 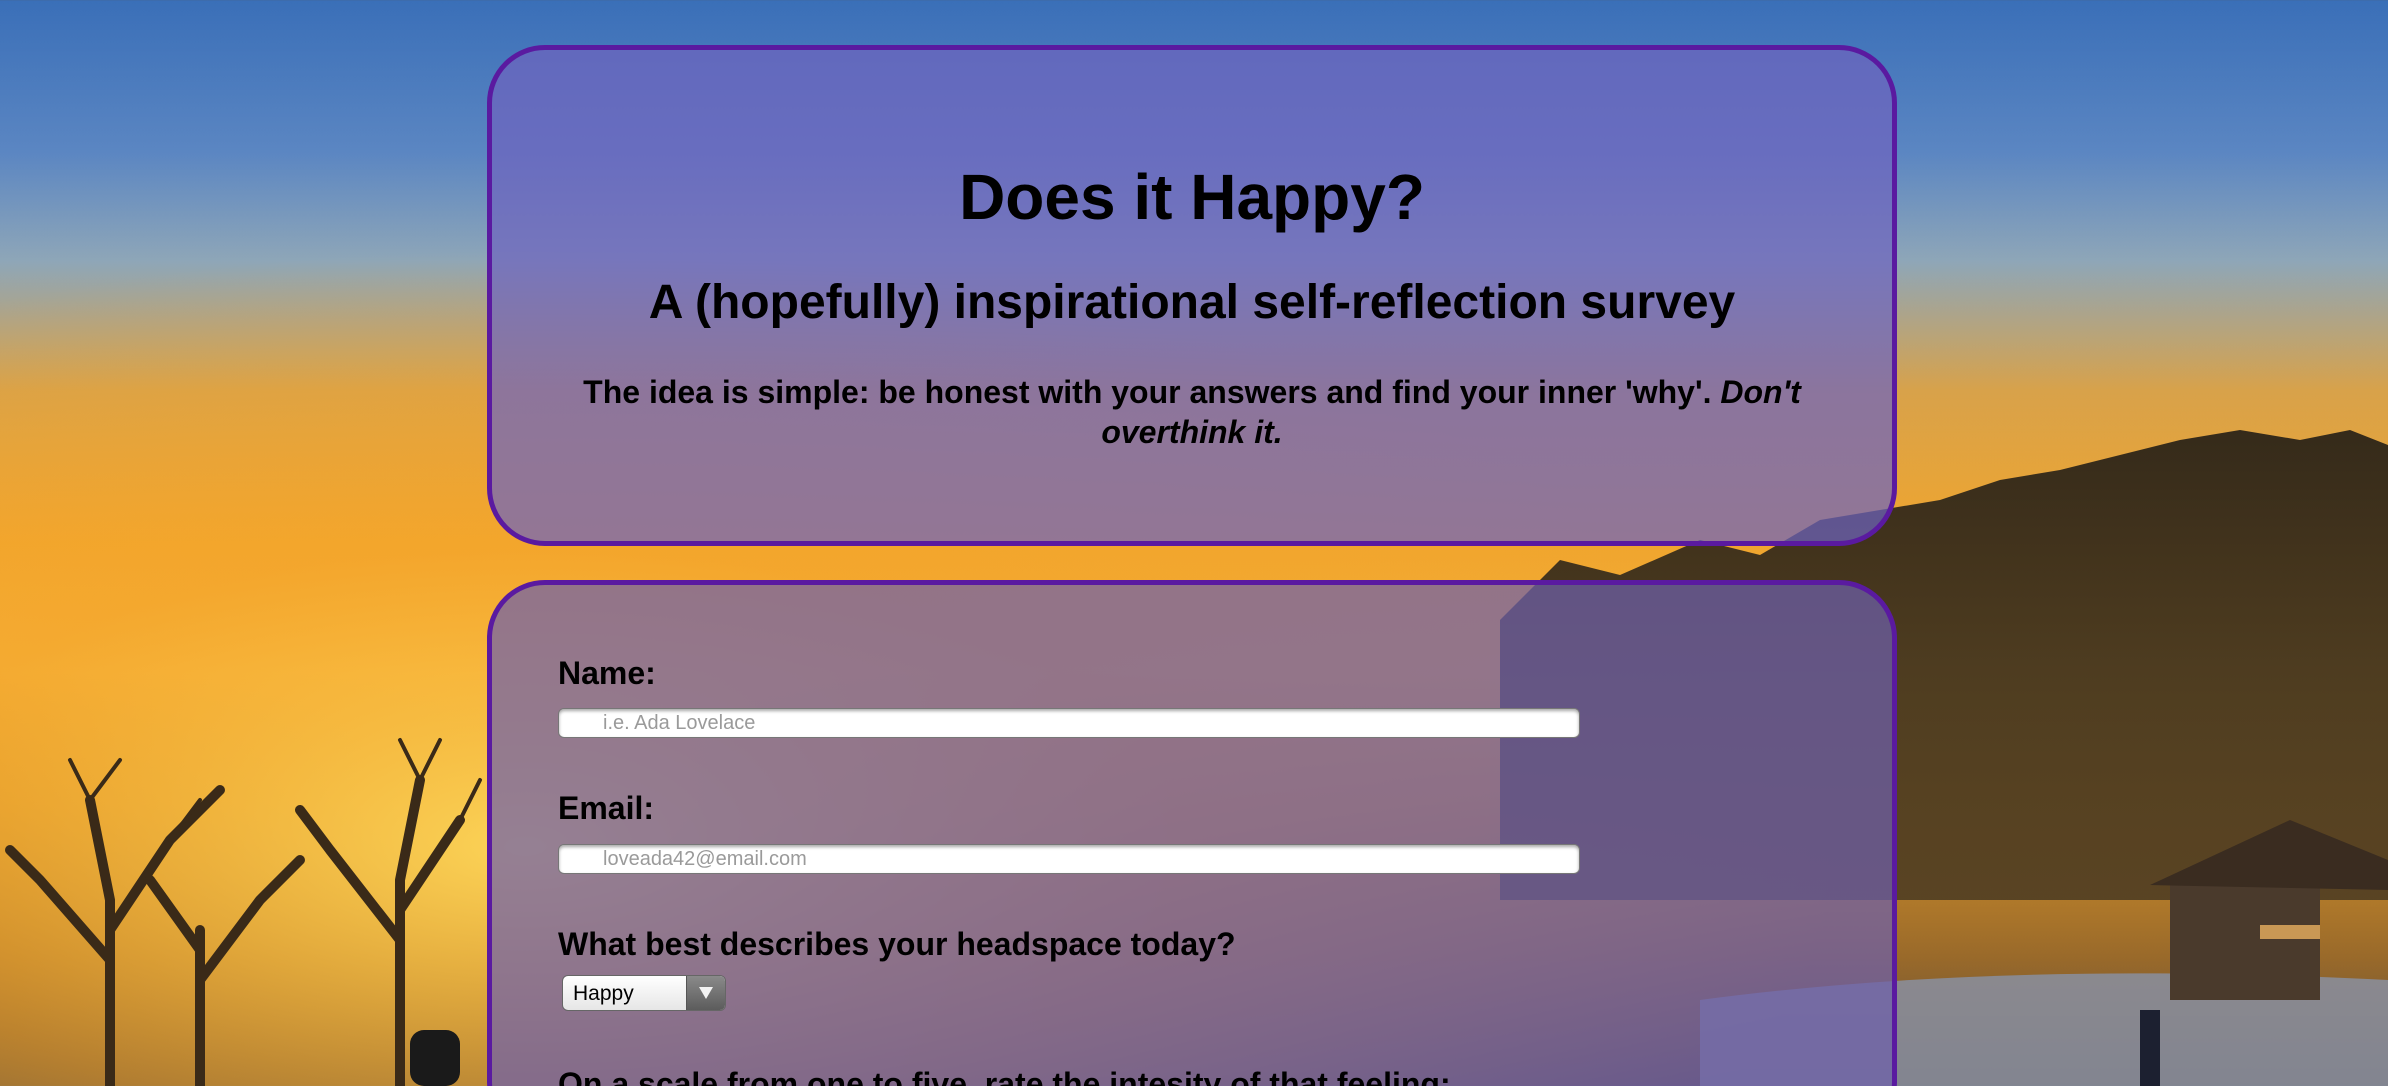 What do you see at coordinates (1069, 859) in the screenshot?
I see `email-input` at bounding box center [1069, 859].